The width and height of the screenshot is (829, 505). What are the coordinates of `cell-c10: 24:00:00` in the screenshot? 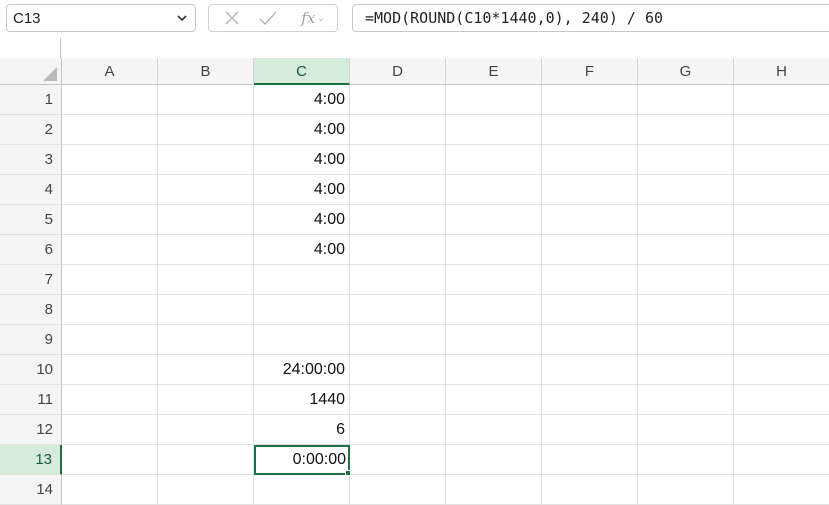 It's located at (302, 370).